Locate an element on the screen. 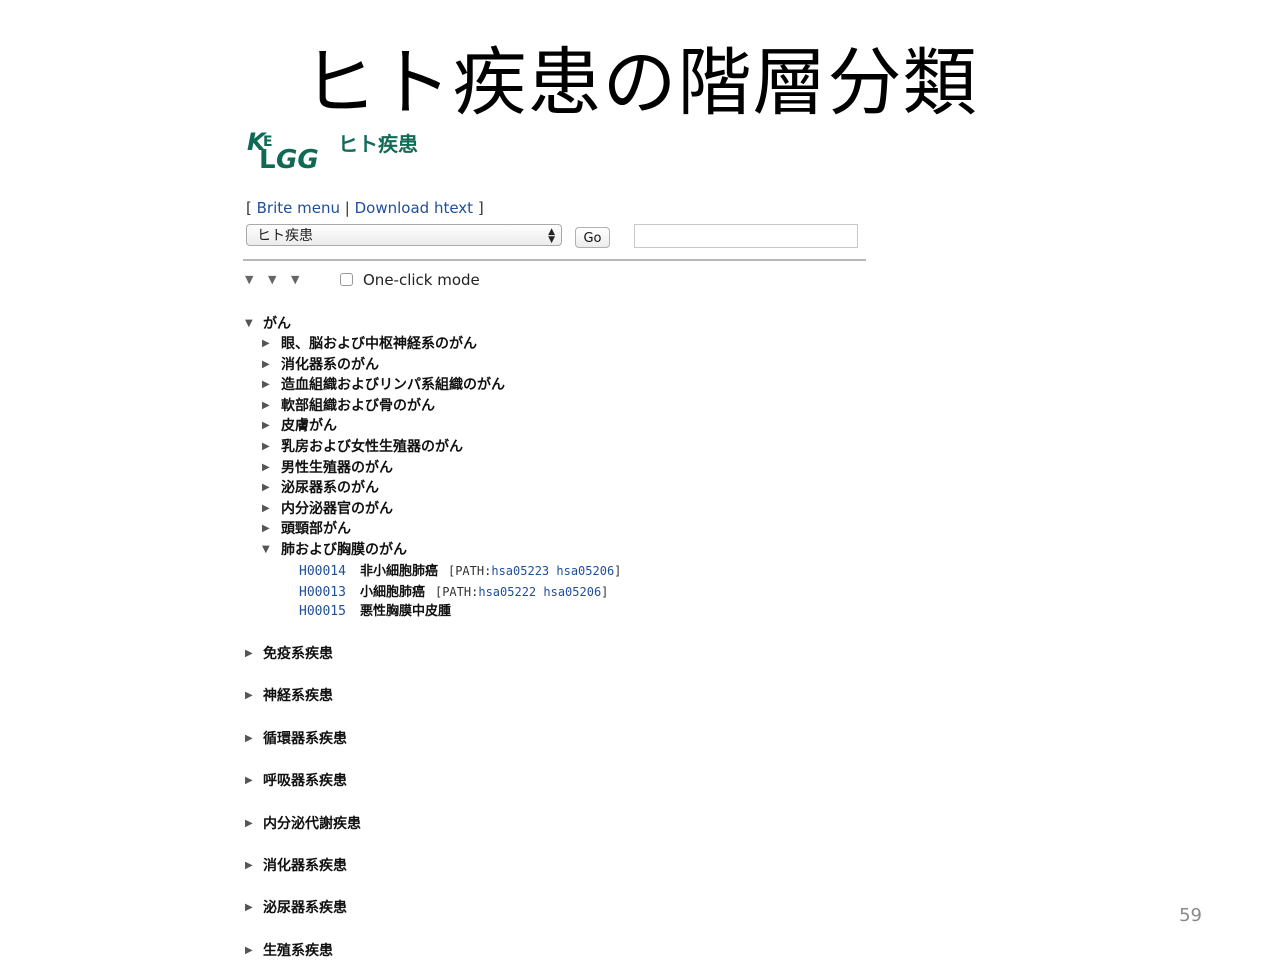  tree-category: 免疫系疾患 is located at coordinates (298, 654).